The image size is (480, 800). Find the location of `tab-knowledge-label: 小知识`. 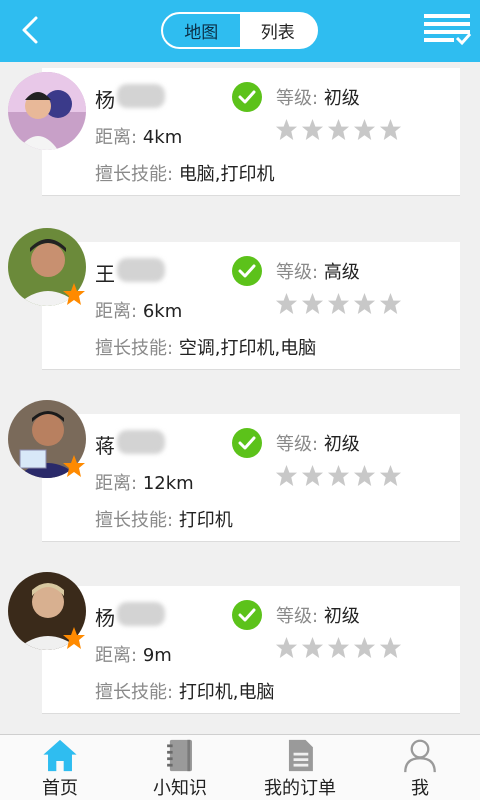

tab-knowledge-label: 小知识 is located at coordinates (180, 788).